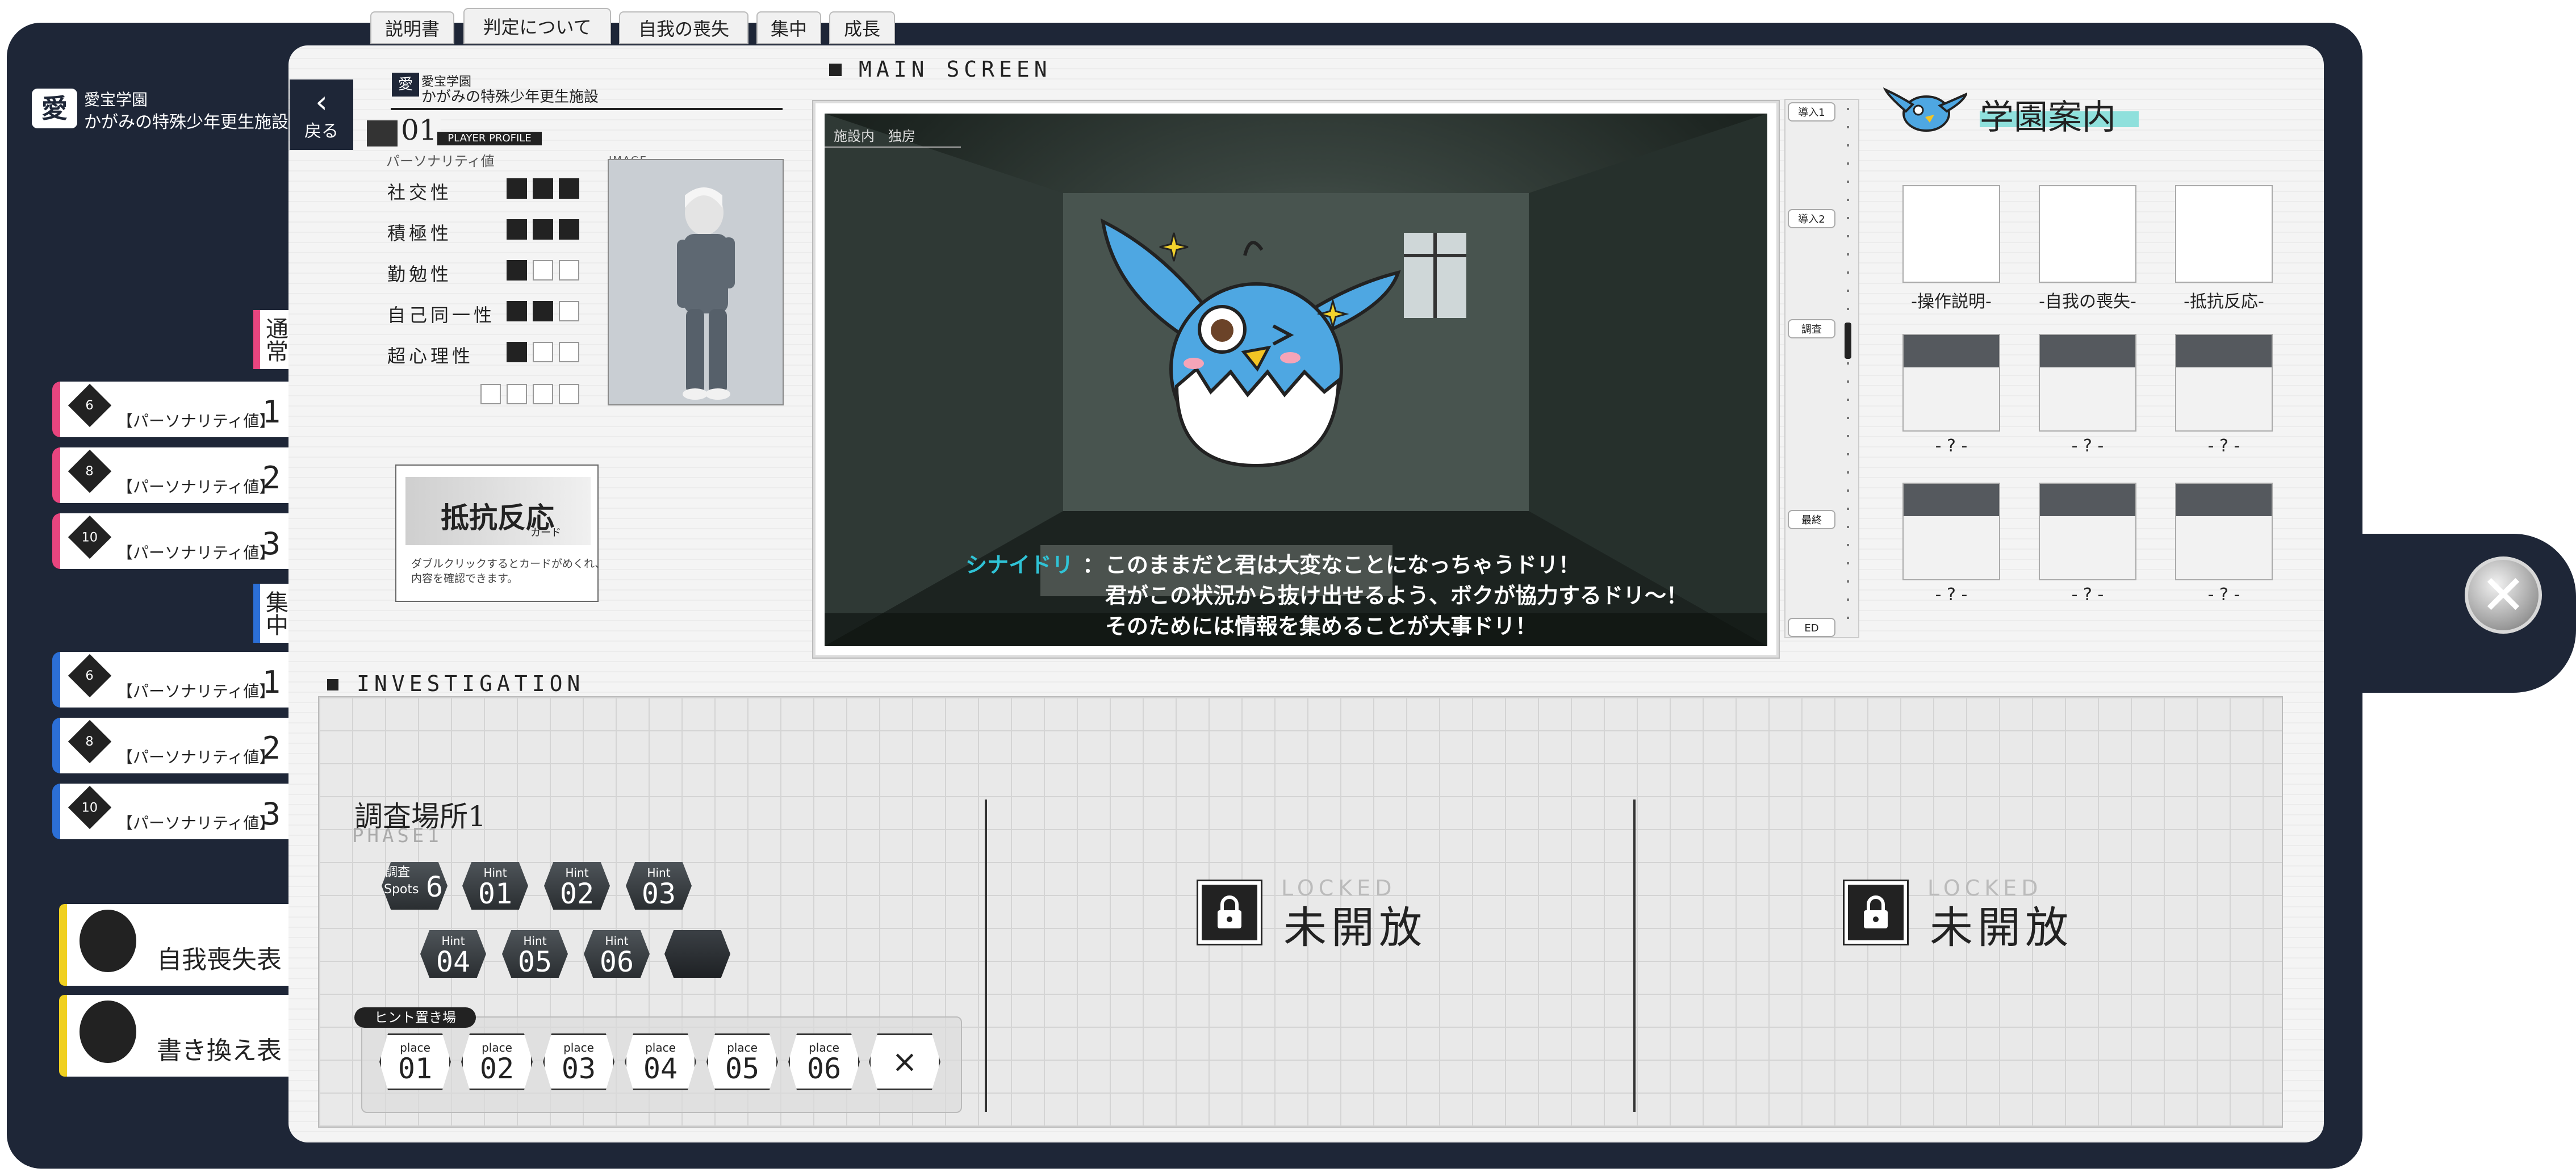 Image resolution: width=2576 pixels, height=1172 pixels. I want to click on focus-personality-3-tab: 10 【パーソナリティ値】 3, so click(171, 811).